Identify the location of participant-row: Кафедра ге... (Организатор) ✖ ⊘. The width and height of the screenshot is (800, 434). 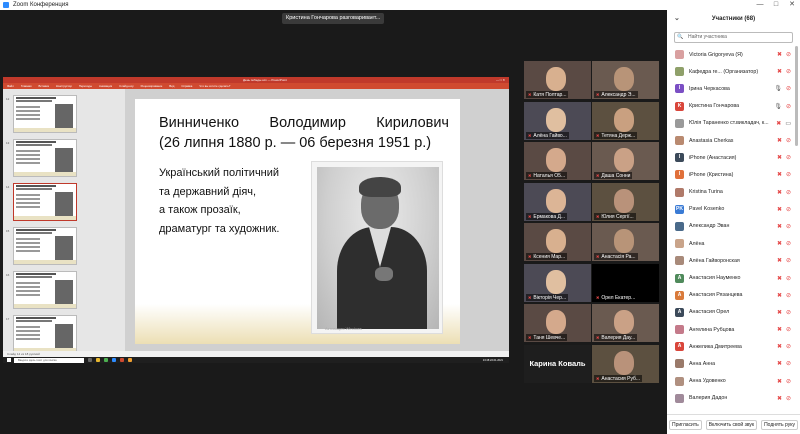
(731, 71).